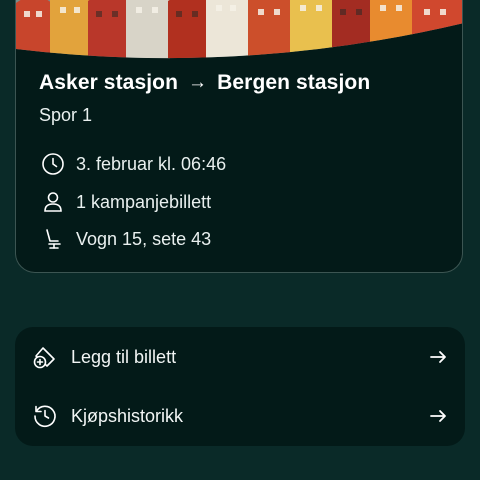 Image resolution: width=480 pixels, height=480 pixels. Describe the element at coordinates (109, 82) in the screenshot. I see `origin-station: Asker stasjon` at that location.